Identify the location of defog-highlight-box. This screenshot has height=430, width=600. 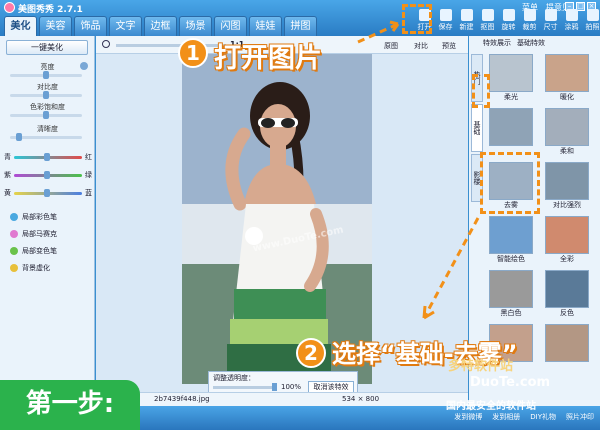
(510, 183).